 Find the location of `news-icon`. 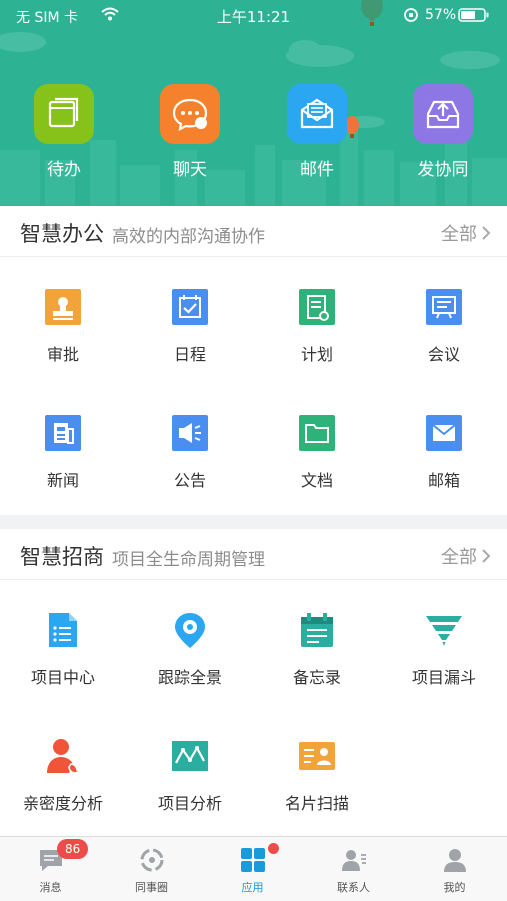

news-icon is located at coordinates (63, 433).